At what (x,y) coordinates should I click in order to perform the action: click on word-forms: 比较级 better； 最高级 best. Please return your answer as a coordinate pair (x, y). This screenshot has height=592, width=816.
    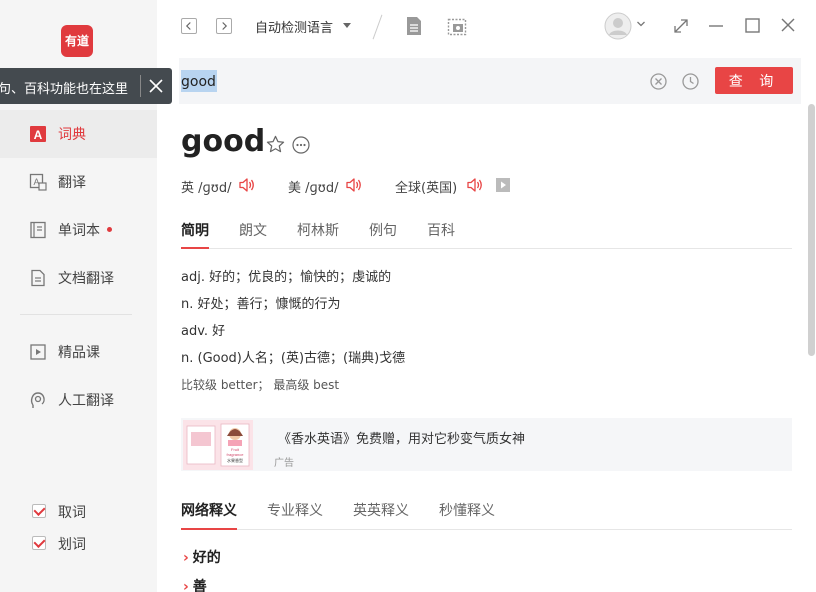
    Looking at the image, I should click on (260, 385).